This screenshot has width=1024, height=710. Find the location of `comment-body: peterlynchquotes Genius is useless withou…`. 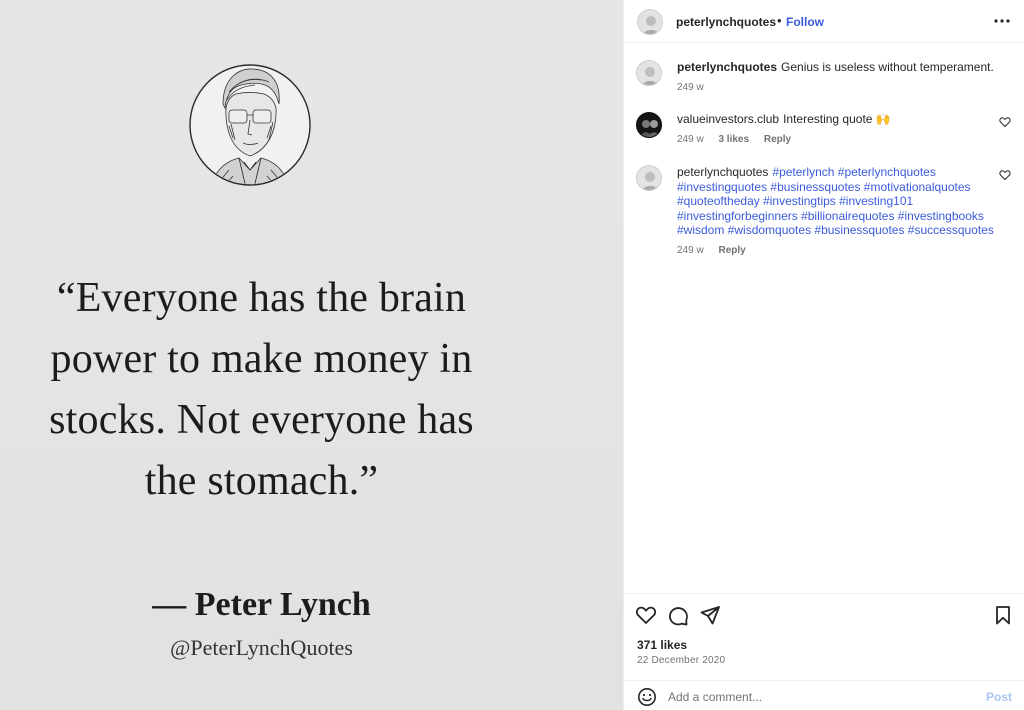

comment-body: peterlynchquotes Genius is useless withou… is located at coordinates (837, 77).